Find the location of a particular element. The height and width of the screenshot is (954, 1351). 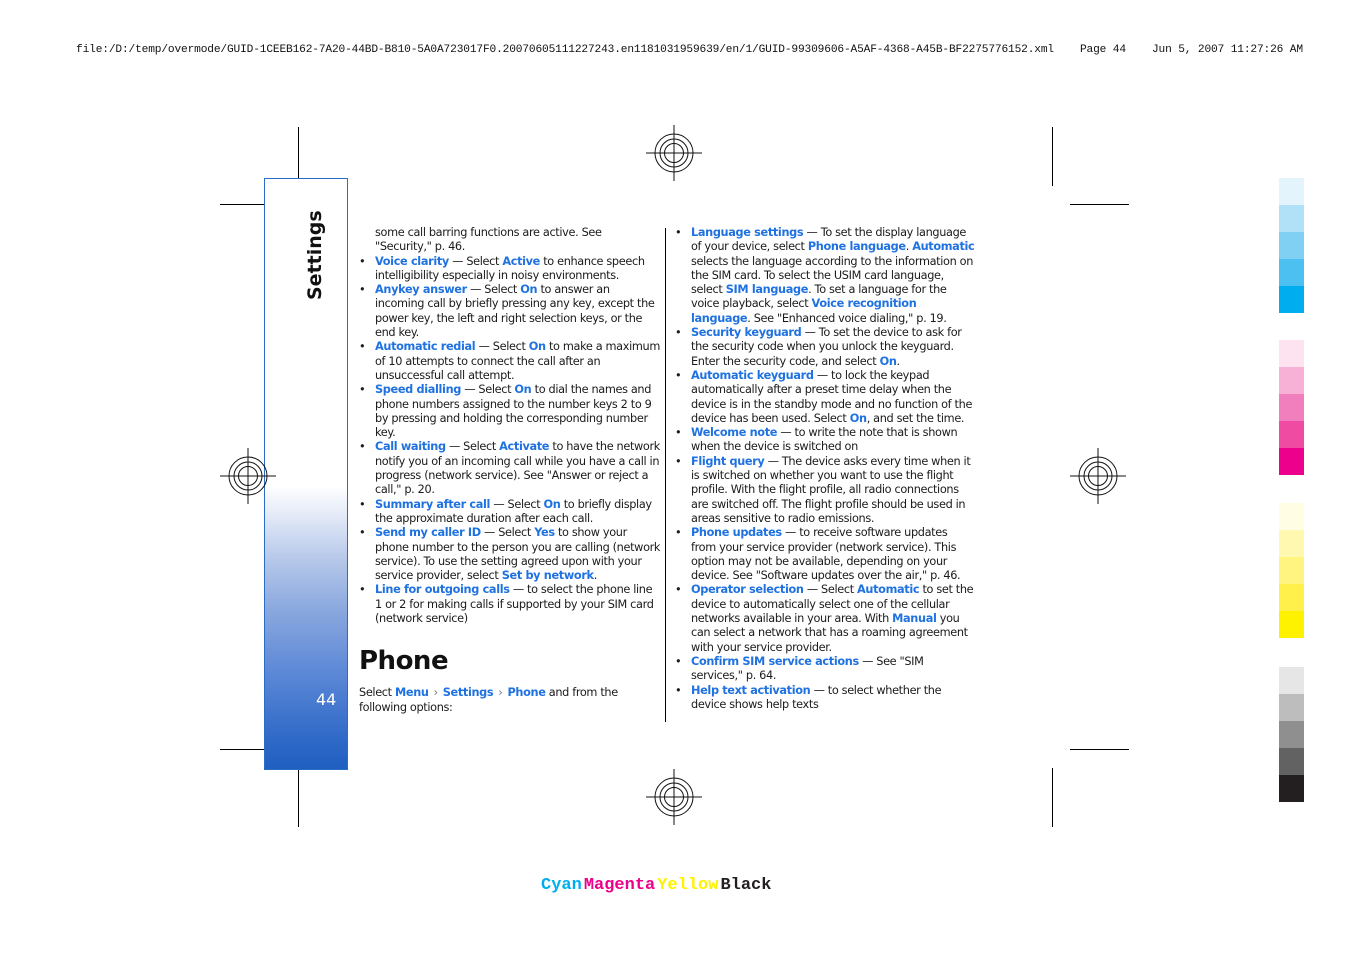

option-term: Help text activation is located at coordinates (751, 690).